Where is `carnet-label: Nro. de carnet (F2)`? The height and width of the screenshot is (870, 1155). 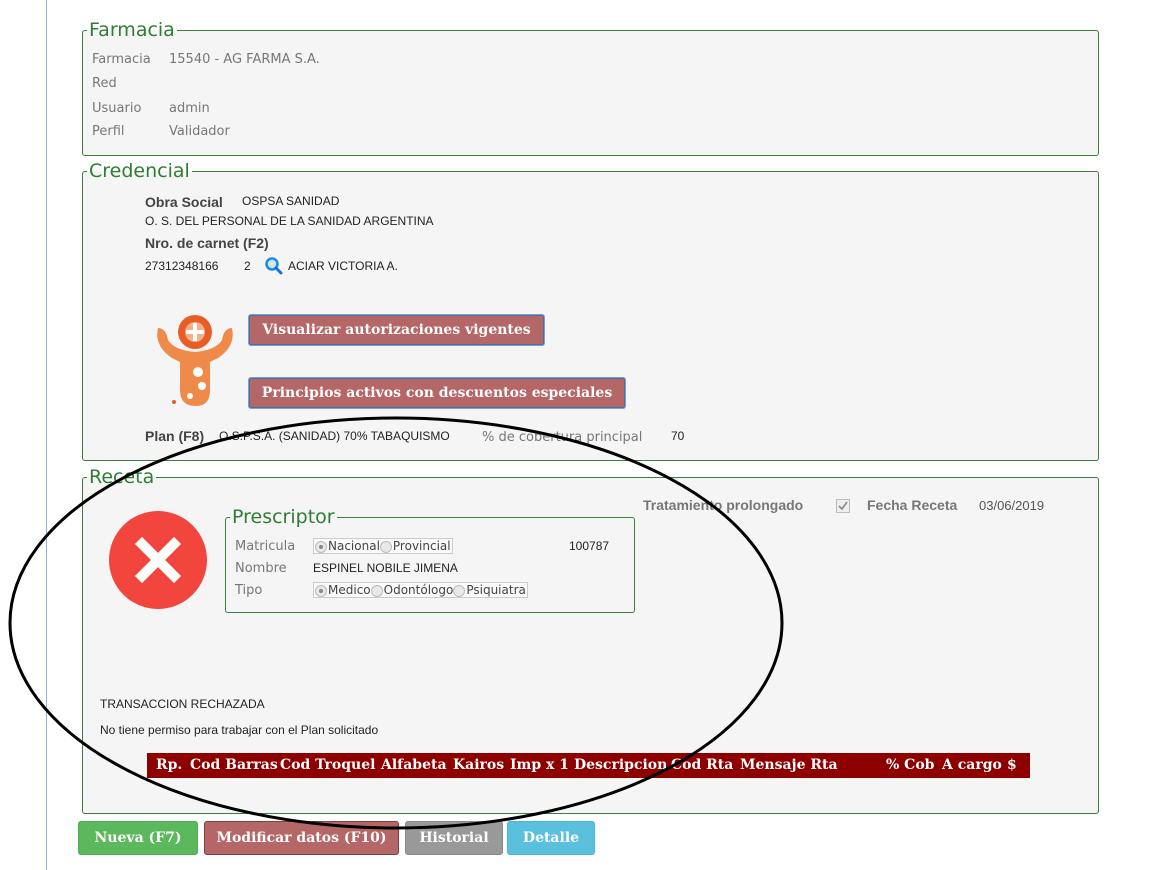 carnet-label: Nro. de carnet (F2) is located at coordinates (207, 243).